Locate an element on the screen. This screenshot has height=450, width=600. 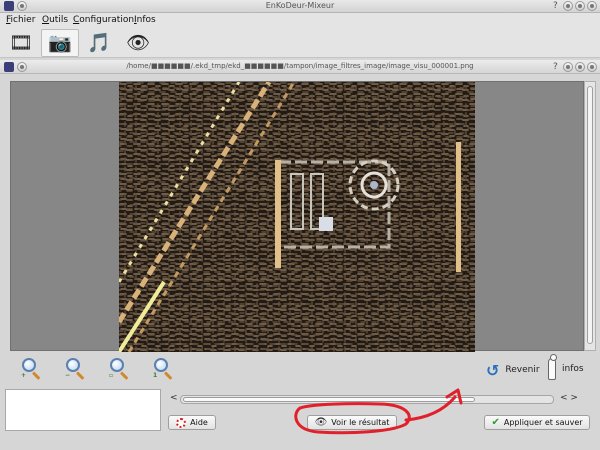
tab-video: 🎞 is located at coordinates (21, 43).